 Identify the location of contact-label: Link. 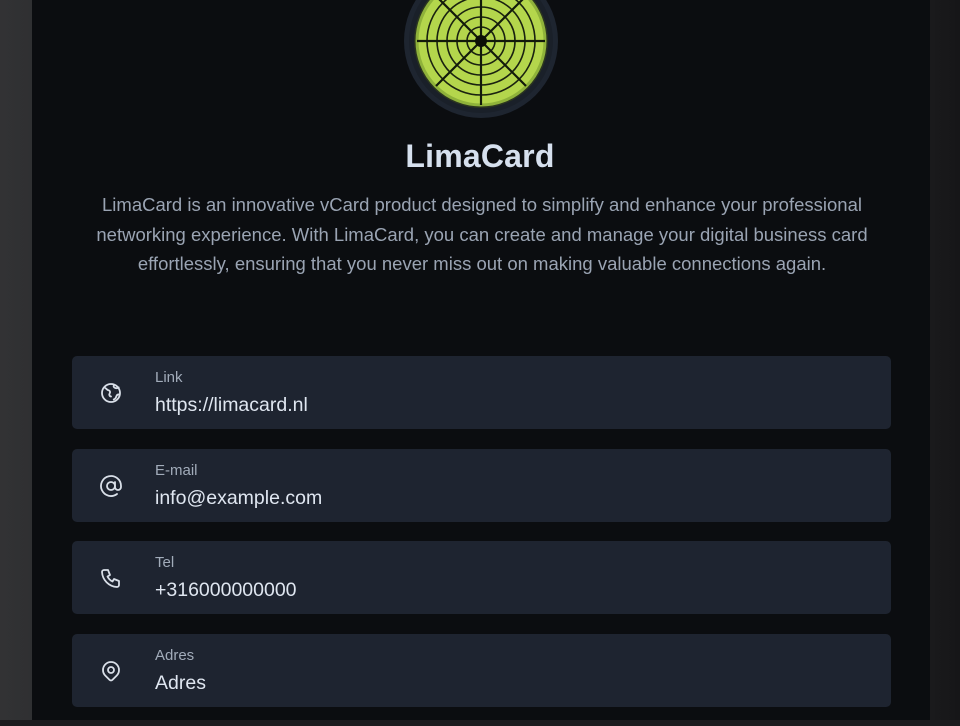
(169, 377).